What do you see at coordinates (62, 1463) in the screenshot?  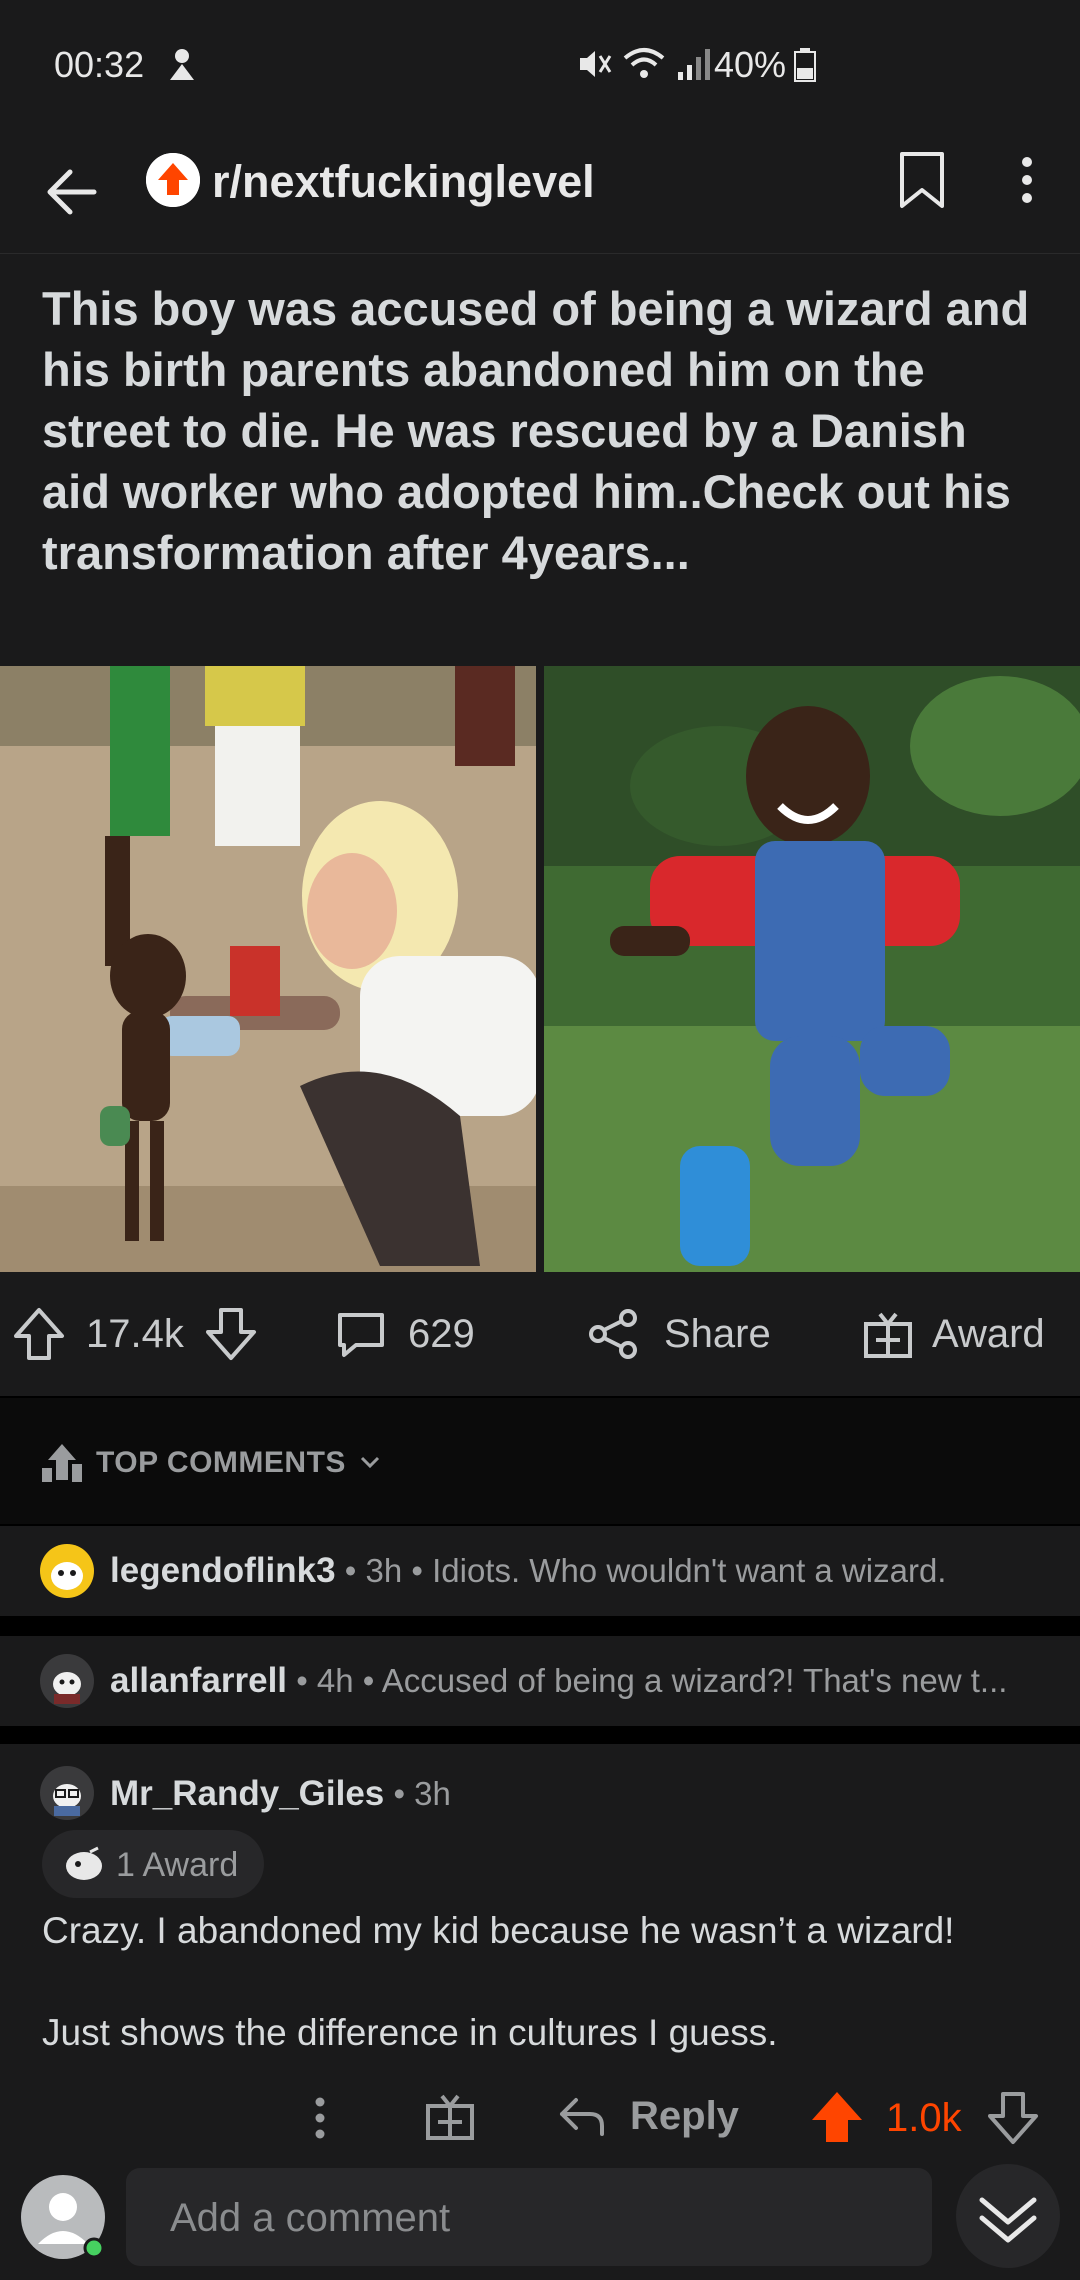 I see `sort-top-icon` at bounding box center [62, 1463].